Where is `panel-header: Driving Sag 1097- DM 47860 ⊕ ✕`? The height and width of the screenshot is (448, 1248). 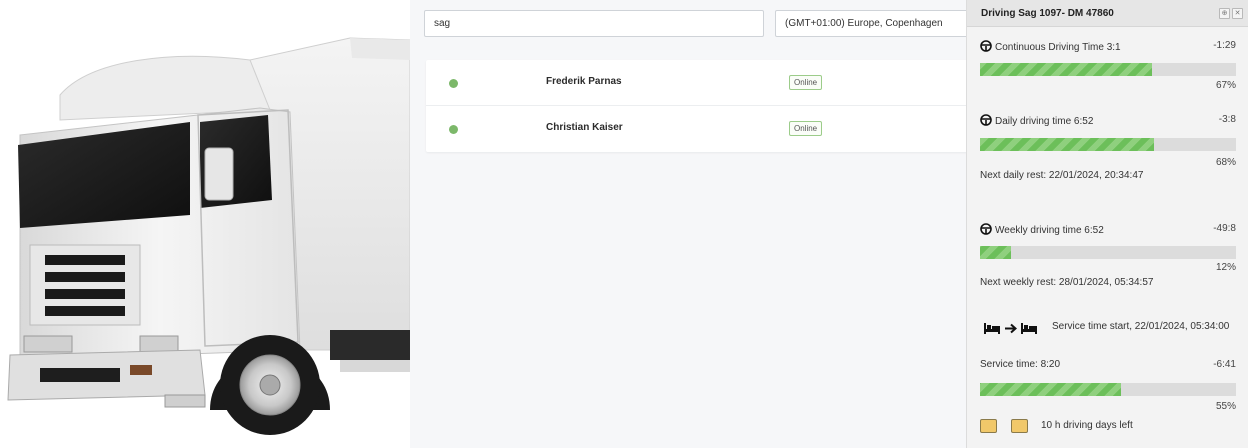 panel-header: Driving Sag 1097- DM 47860 ⊕ ✕ is located at coordinates (1107, 13).